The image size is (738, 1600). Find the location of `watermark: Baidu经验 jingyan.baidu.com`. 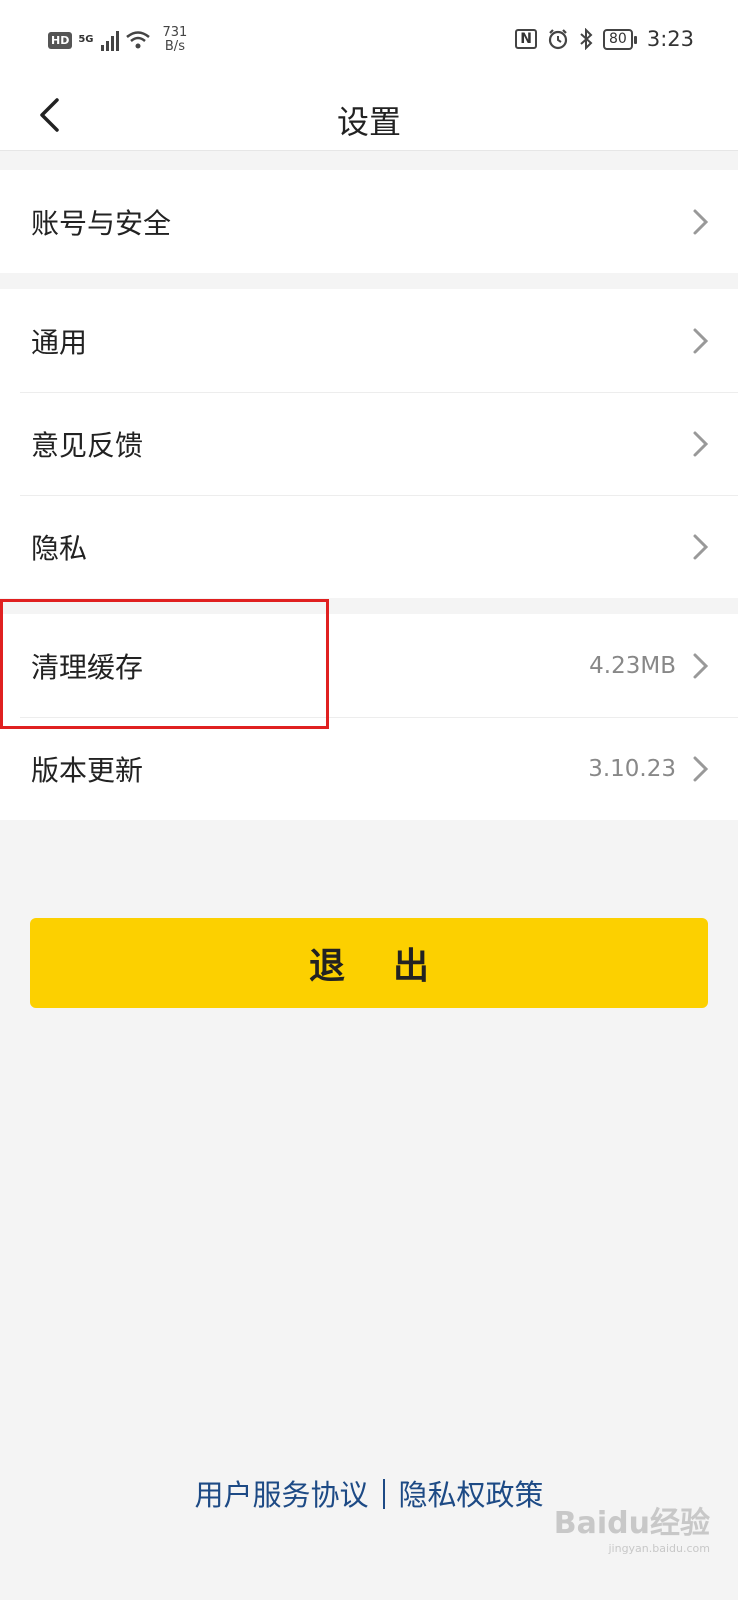

watermark: Baidu经验 jingyan.baidu.com is located at coordinates (632, 1526).